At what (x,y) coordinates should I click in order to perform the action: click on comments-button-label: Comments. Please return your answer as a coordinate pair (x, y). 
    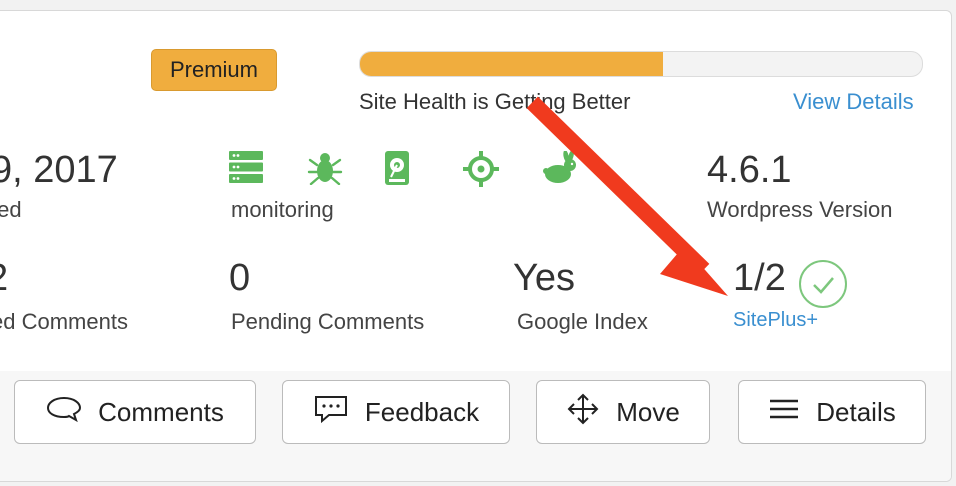
    Looking at the image, I should click on (161, 411).